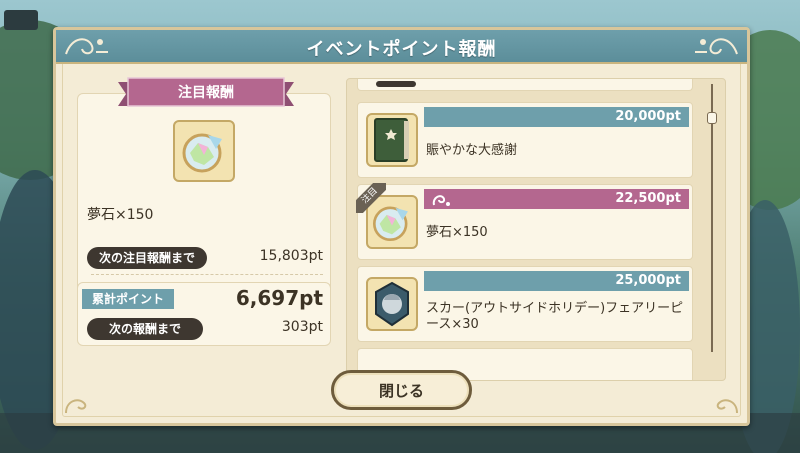 Image resolution: width=800 pixels, height=453 pixels. Describe the element at coordinates (396, 84) in the screenshot. I see `item-thumb-edge` at that location.